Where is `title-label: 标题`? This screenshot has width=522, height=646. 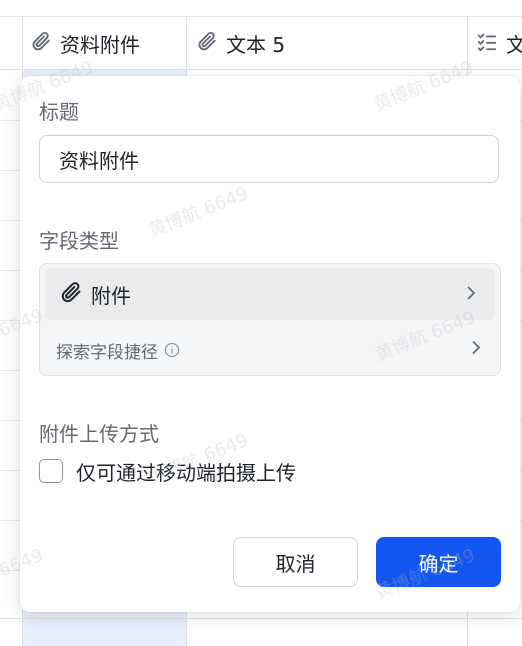
title-label: 标题 is located at coordinates (59, 112).